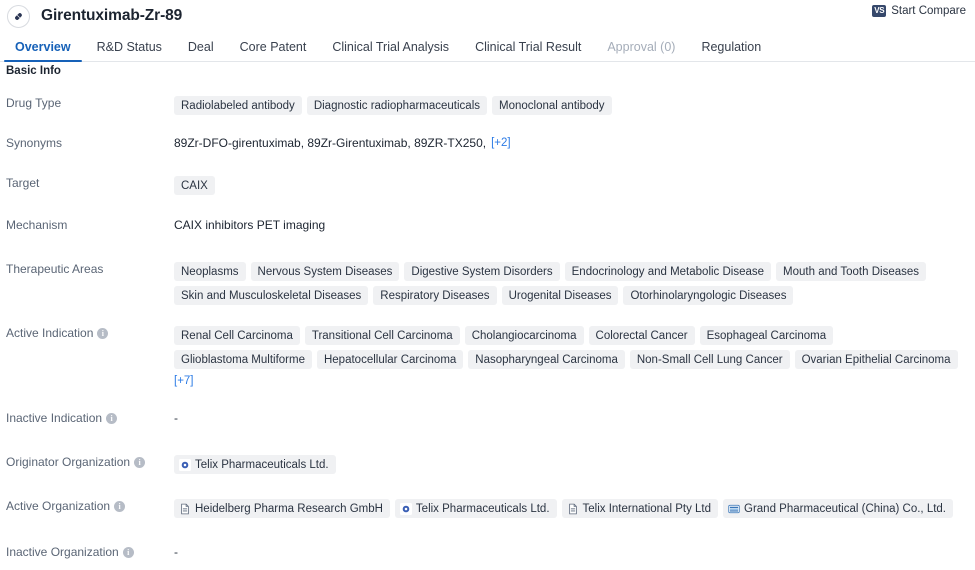 The image size is (975, 570). What do you see at coordinates (23, 183) in the screenshot?
I see `row-label-target: Target` at bounding box center [23, 183].